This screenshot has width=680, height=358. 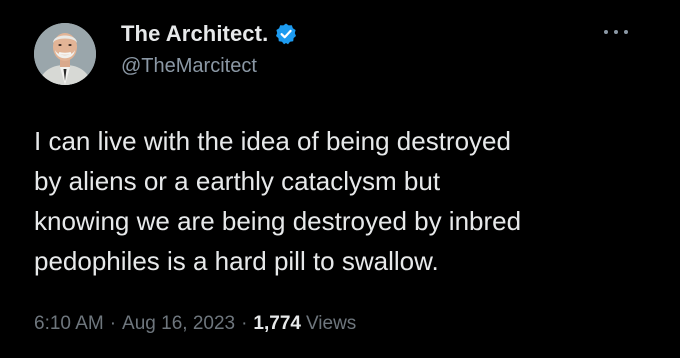 I want to click on more-options-icon, so click(x=616, y=32).